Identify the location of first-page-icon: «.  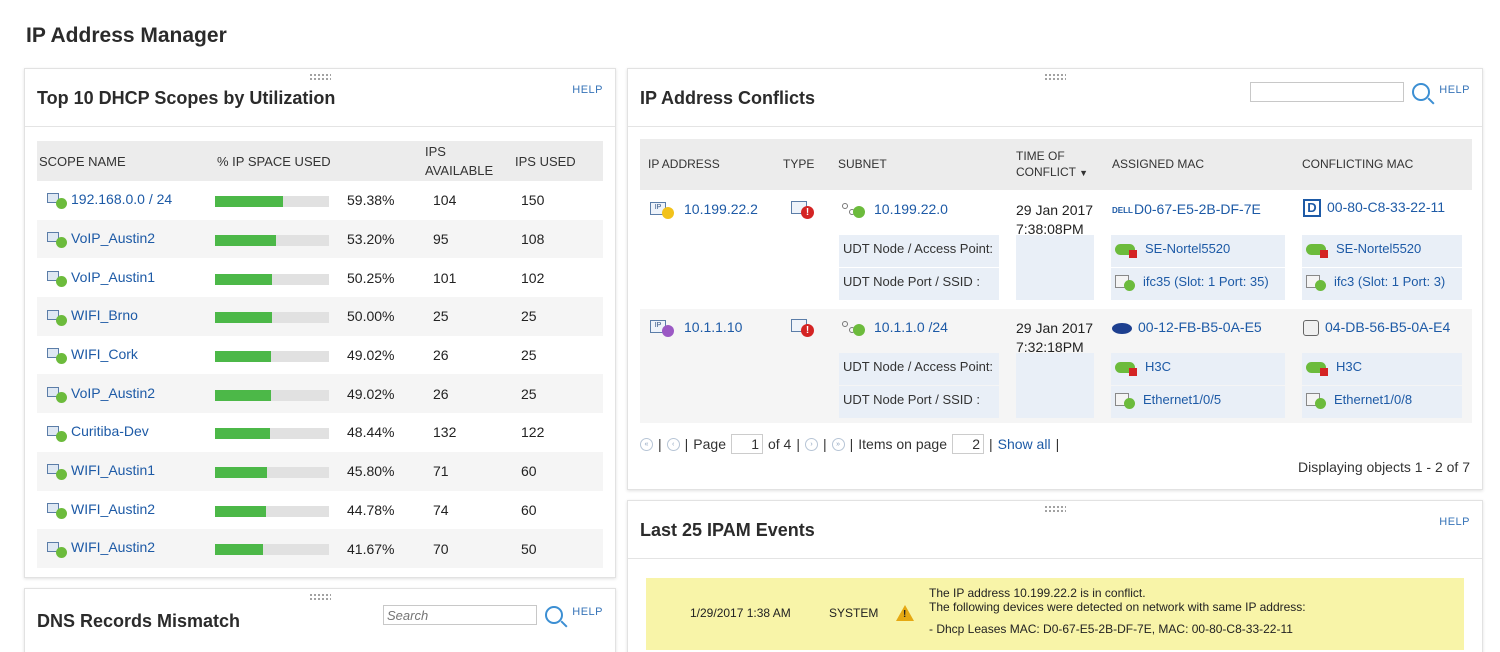
(646, 444).